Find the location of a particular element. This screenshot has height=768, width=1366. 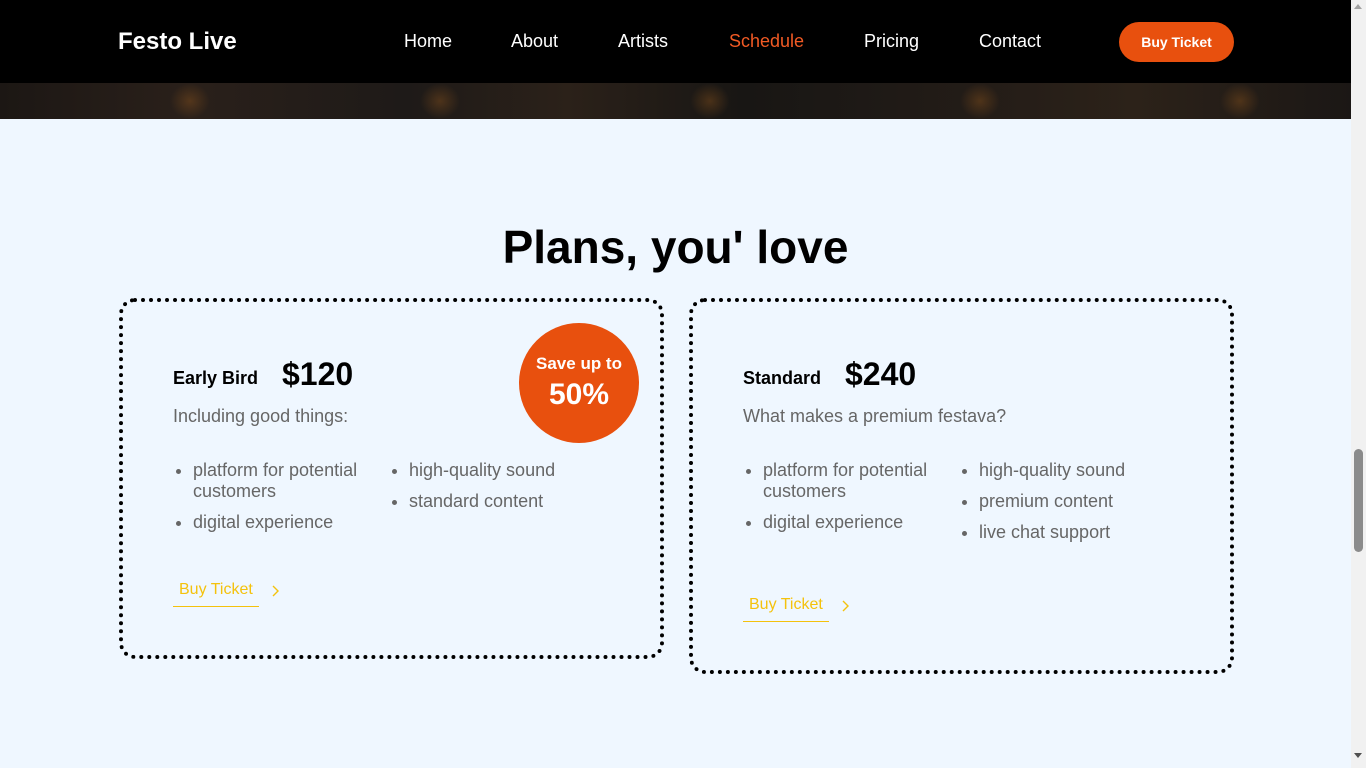

save-badge-percent: 50% is located at coordinates (579, 394).